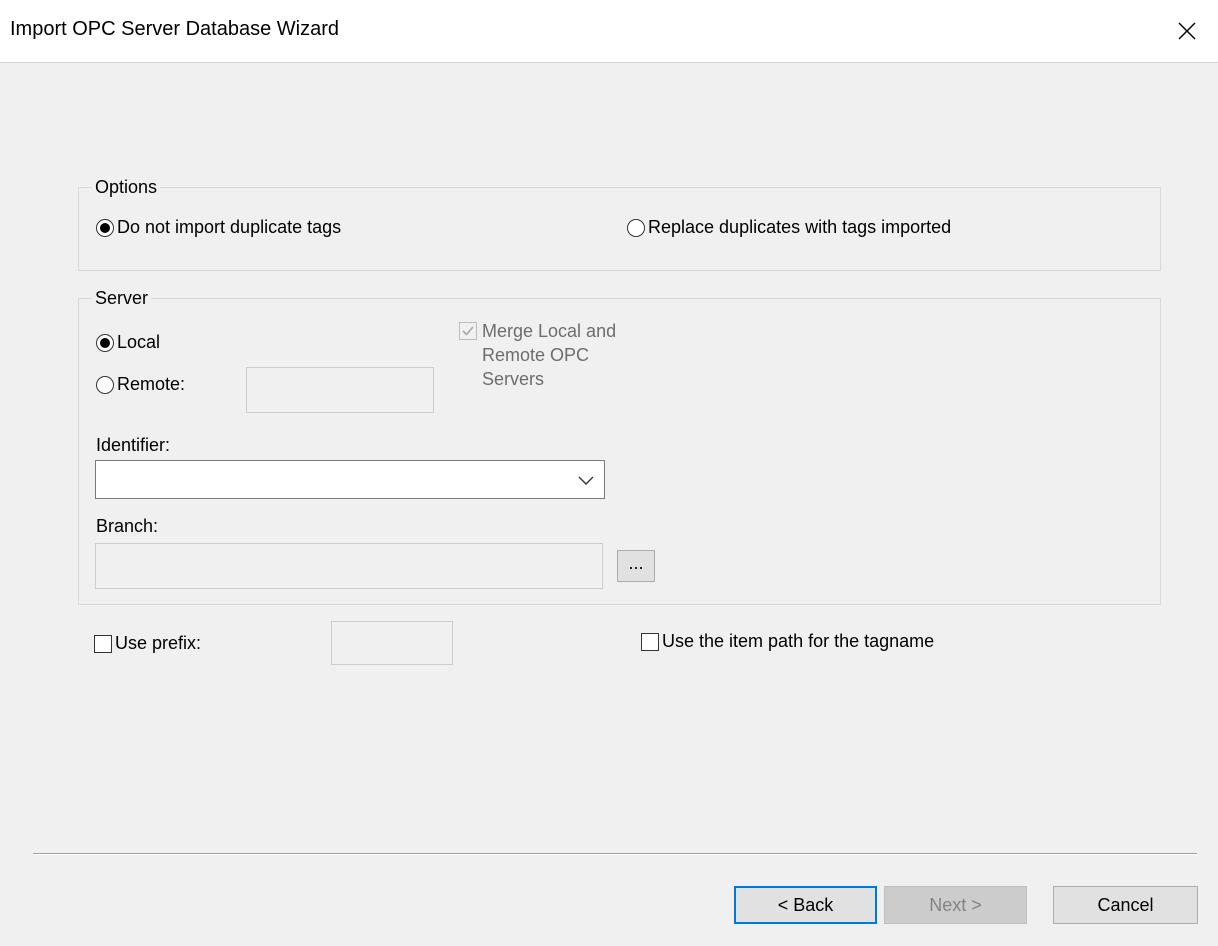 Image resolution: width=1218 pixels, height=946 pixels. Describe the element at coordinates (798, 641) in the screenshot. I see `item-path-label: Use the item path for the tagname` at that location.